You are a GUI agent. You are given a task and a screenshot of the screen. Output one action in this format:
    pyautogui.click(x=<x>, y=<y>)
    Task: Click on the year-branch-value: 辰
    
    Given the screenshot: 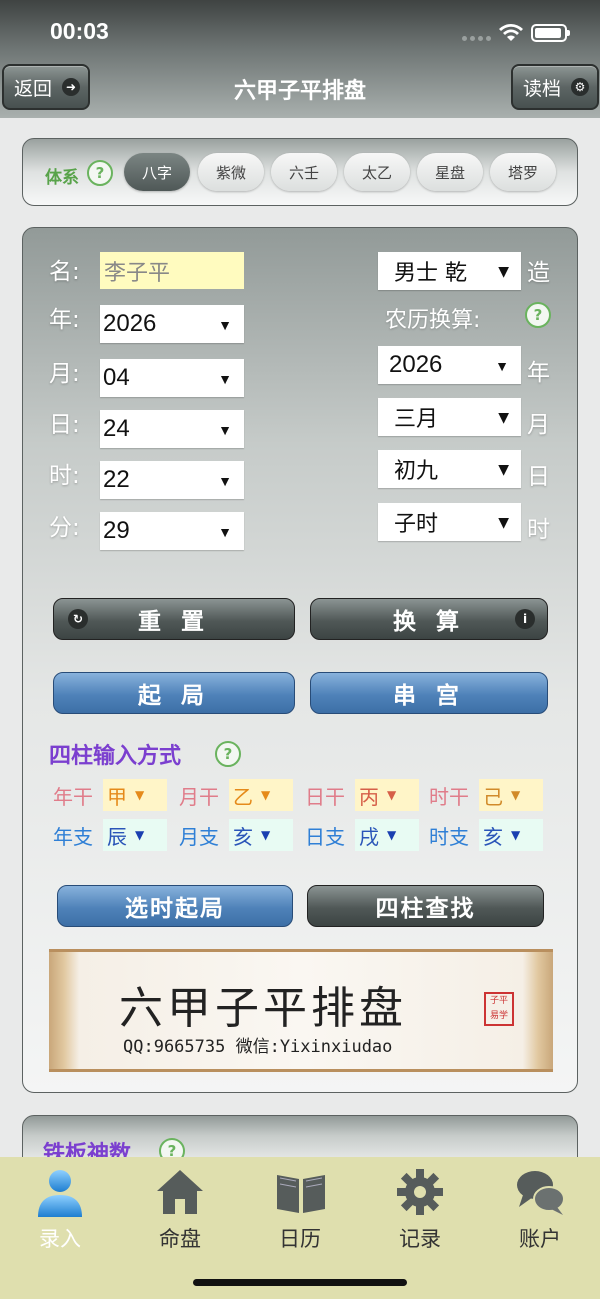 What is the action you would take?
    pyautogui.click(x=117, y=836)
    